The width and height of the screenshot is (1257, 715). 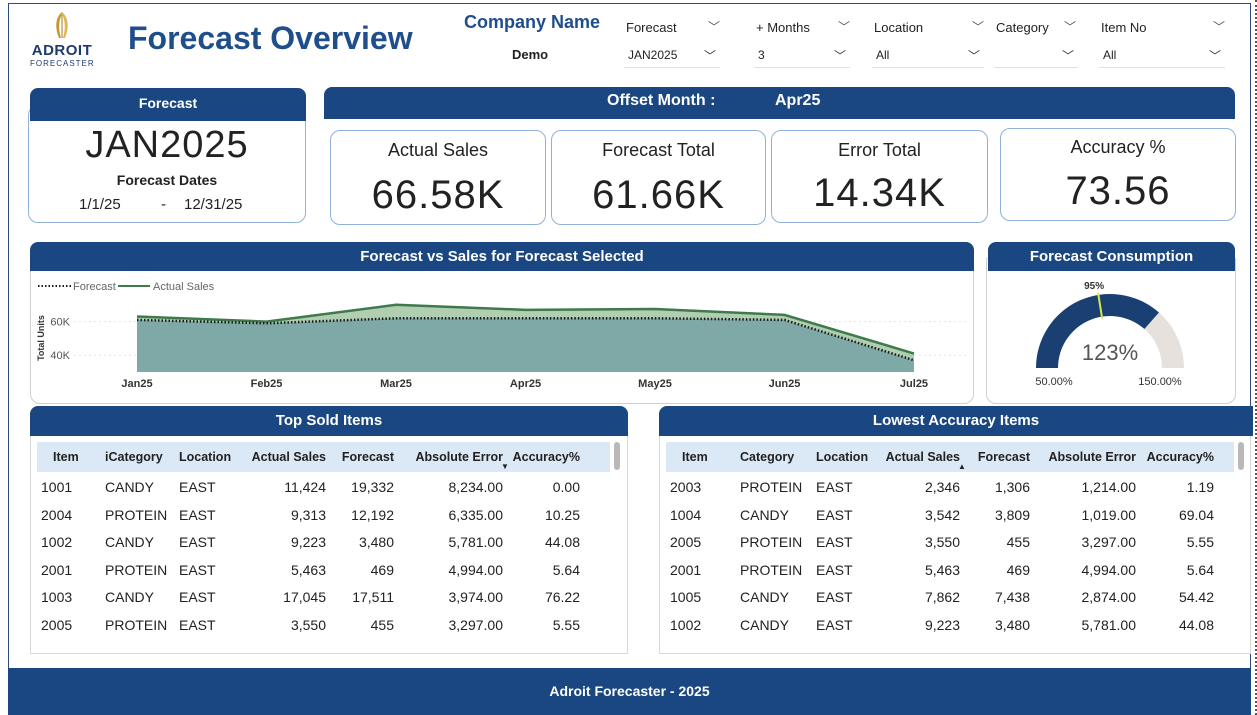 I want to click on item-no-select: All ﹀, so click(x=1162, y=56).